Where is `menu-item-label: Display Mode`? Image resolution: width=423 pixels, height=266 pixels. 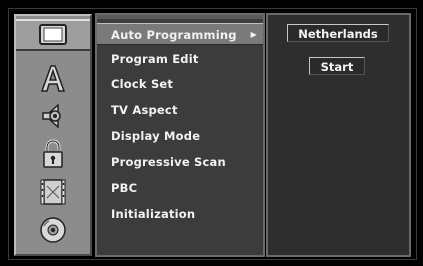 menu-item-label: Display Mode is located at coordinates (156, 136).